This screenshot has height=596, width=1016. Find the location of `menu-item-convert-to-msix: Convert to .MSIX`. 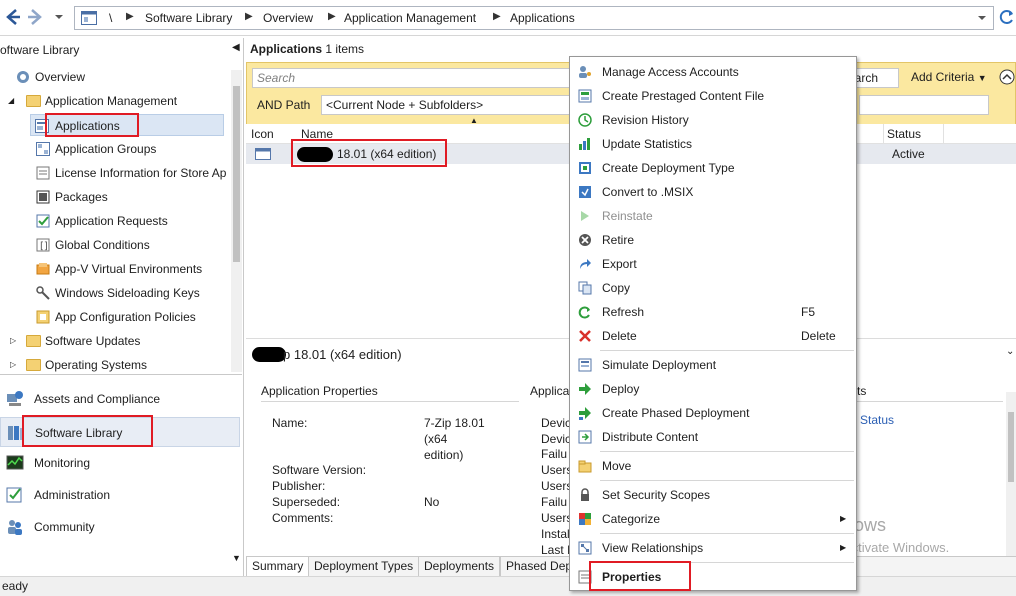

menu-item-convert-to-msix: Convert to .MSIX is located at coordinates (713, 192).